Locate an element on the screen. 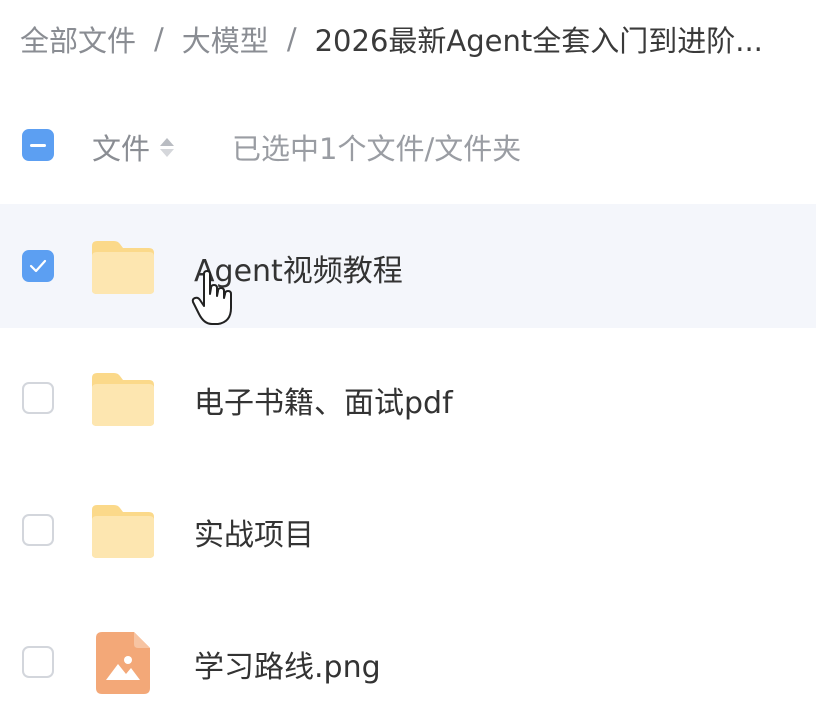 Image resolution: width=816 pixels, height=728 pixels. file-column-sort: 文件 is located at coordinates (133, 147).